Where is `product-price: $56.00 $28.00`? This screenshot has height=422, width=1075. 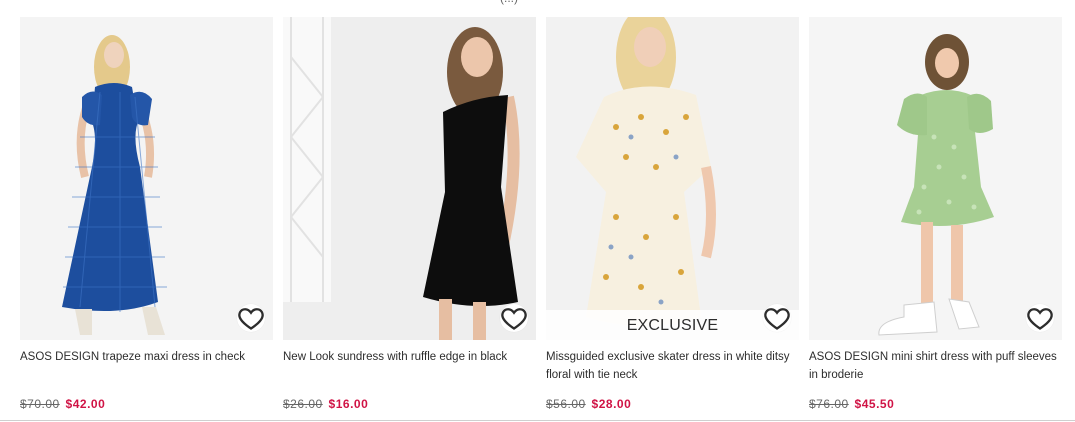
product-price: $56.00 $28.00 is located at coordinates (672, 404).